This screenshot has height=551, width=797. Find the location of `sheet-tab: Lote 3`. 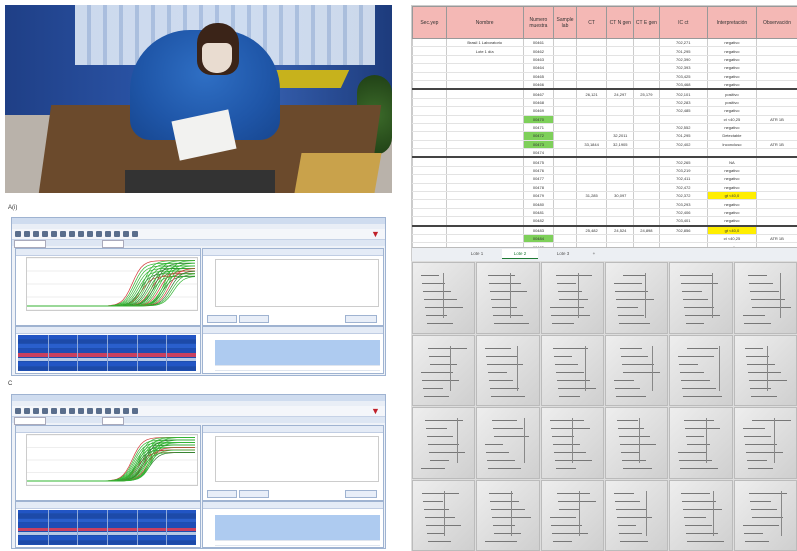

sheet-tab: Lote 3 is located at coordinates (563, 253).